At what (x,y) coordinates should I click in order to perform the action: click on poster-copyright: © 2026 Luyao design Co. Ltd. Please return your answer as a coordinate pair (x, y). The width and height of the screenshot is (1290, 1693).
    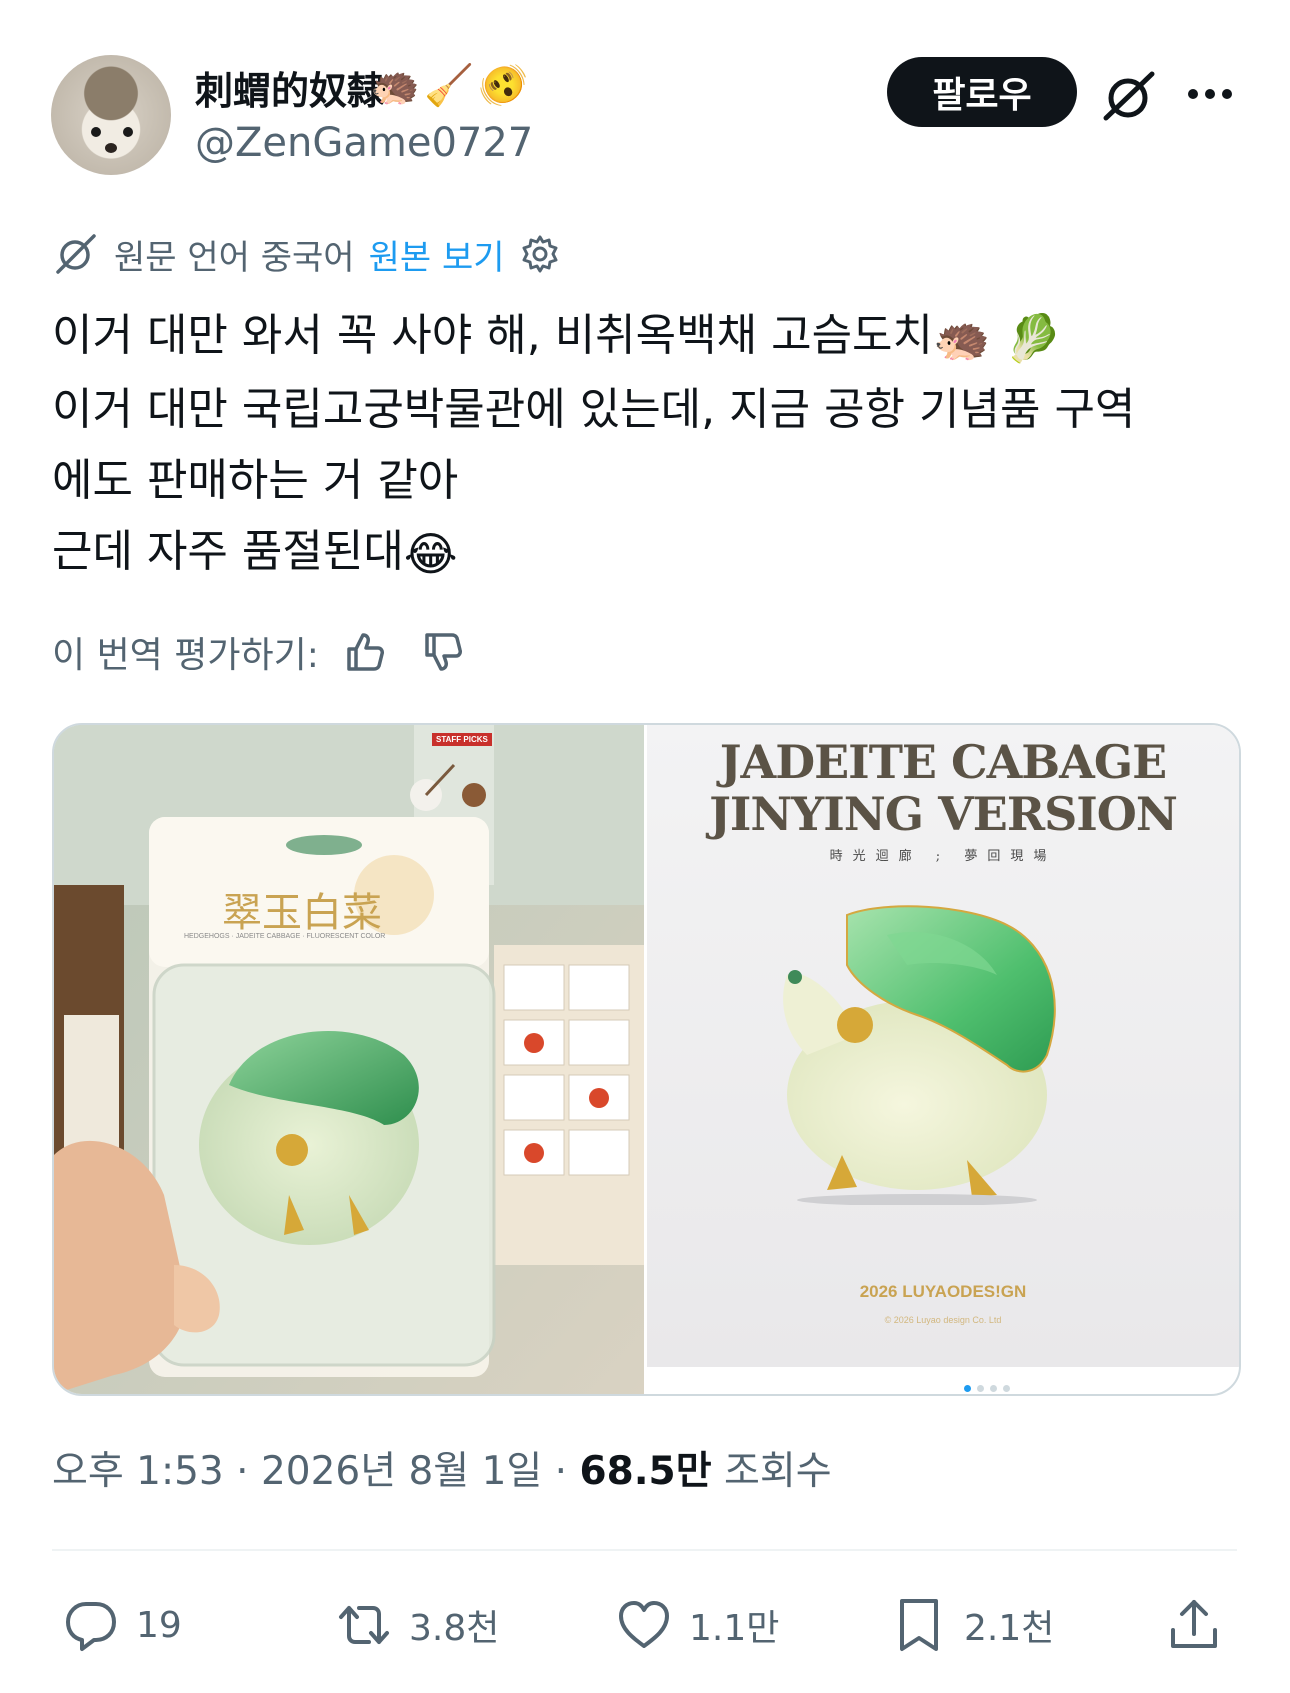
    Looking at the image, I should click on (943, 1320).